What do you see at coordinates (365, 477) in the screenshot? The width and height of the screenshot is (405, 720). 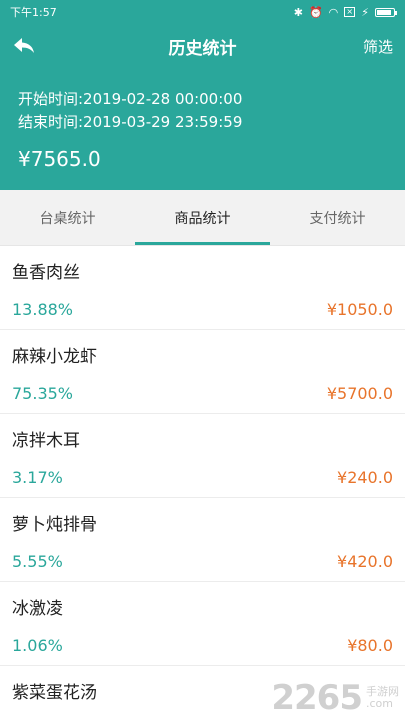 I see `item-amount: ¥240.0` at bounding box center [365, 477].